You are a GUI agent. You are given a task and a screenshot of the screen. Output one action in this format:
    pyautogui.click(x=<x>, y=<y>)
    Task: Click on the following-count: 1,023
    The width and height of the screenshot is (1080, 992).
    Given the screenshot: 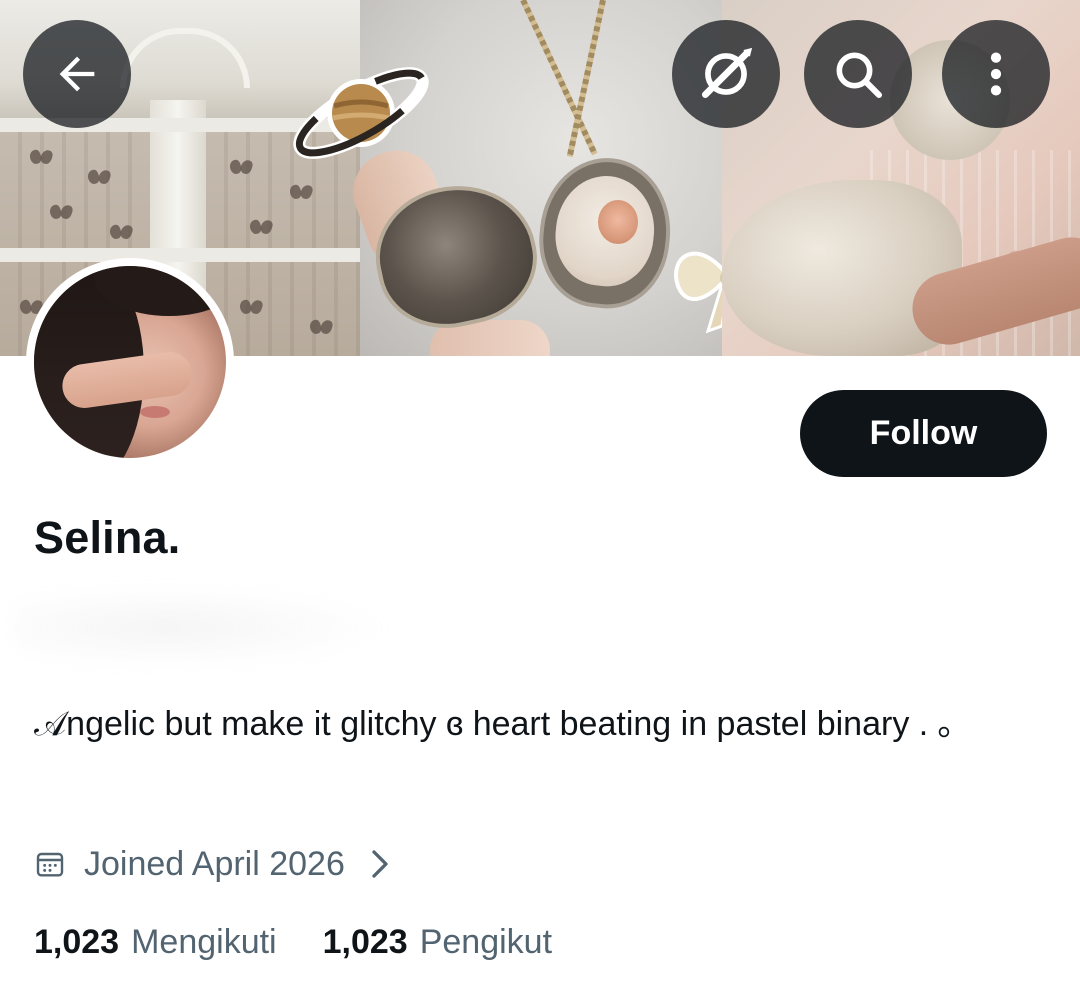 What is the action you would take?
    pyautogui.click(x=77, y=941)
    